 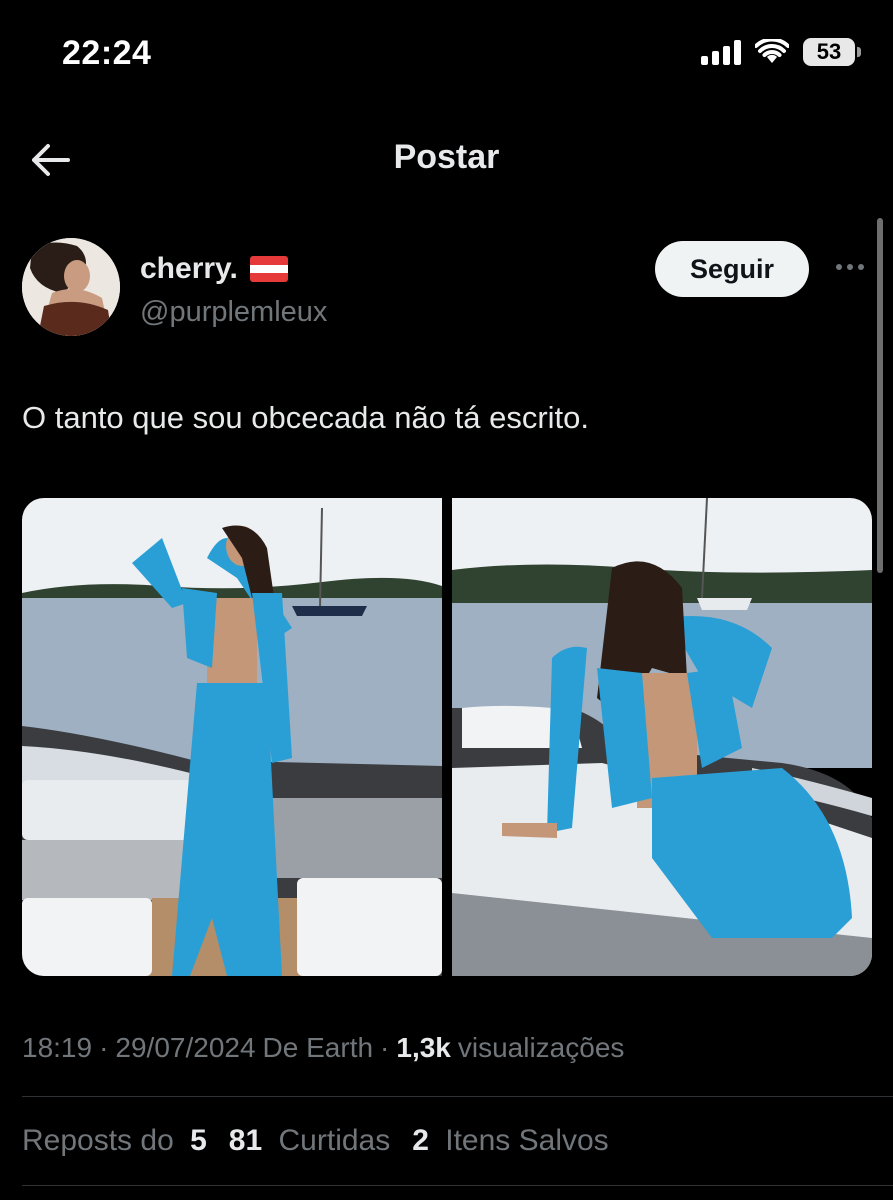 I want to click on austria-flag-icon, so click(x=268, y=269).